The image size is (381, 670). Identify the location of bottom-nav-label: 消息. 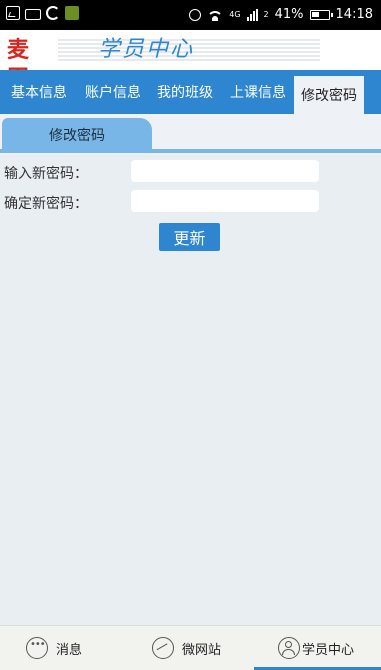
(69, 650).